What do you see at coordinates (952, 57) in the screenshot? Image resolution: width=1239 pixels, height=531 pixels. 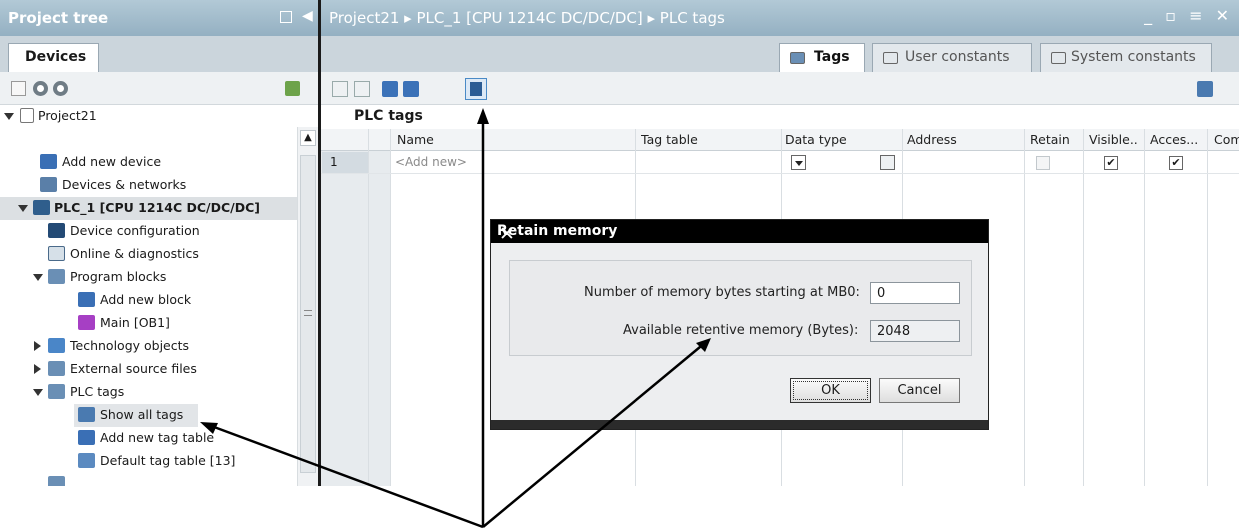 I see `tab-user-constants: User constants` at bounding box center [952, 57].